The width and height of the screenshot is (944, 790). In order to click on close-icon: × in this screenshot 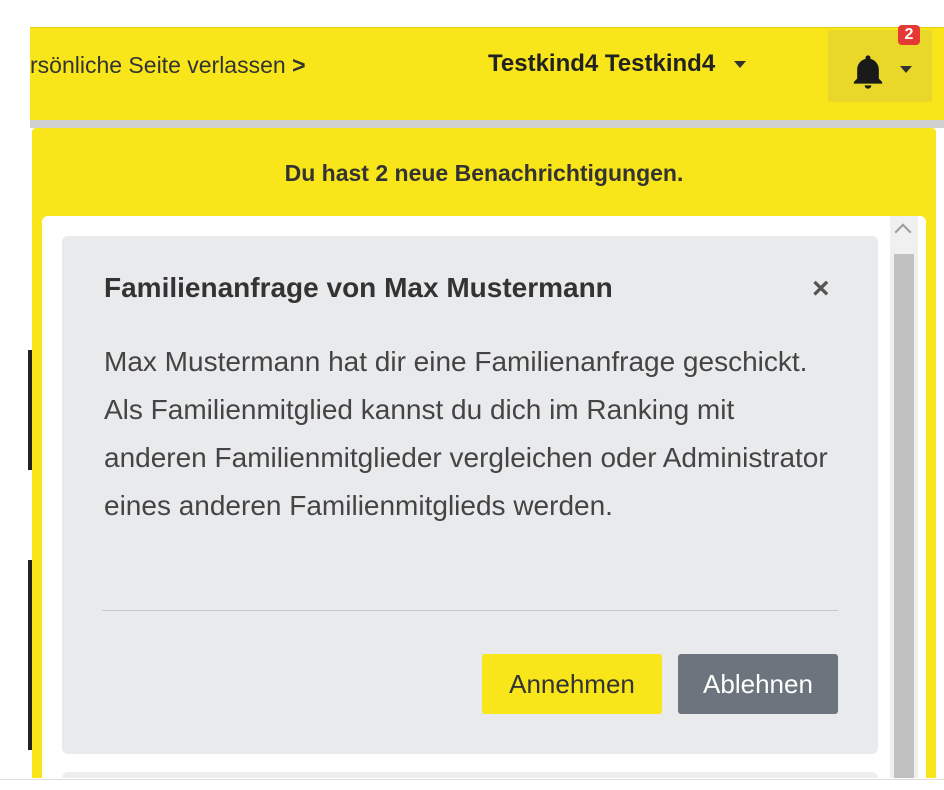, I will do `click(821, 289)`.